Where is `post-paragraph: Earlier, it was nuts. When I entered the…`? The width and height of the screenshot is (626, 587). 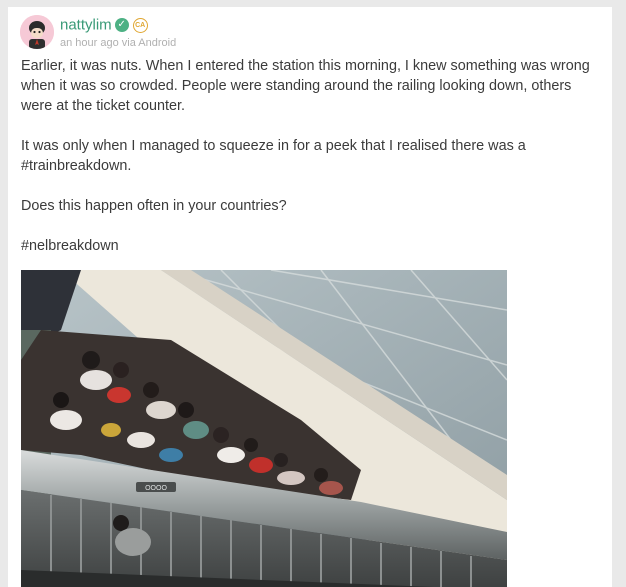
post-paragraph: Earlier, it was nuts. When I entered the… is located at coordinates (305, 86).